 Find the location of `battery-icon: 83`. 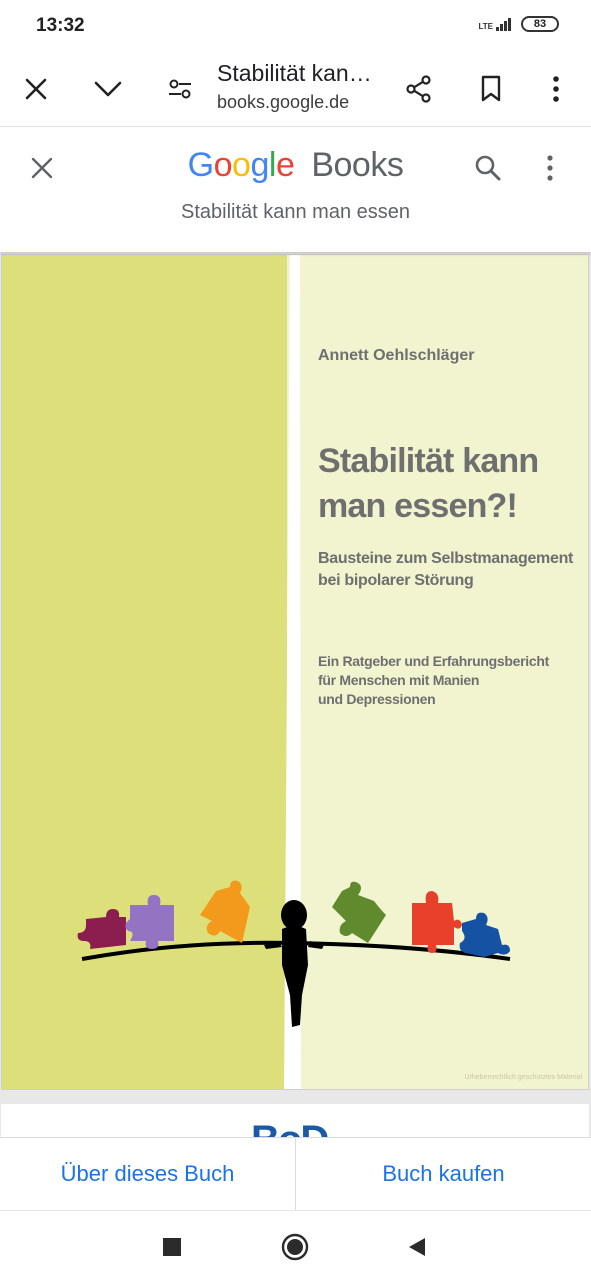

battery-icon: 83 is located at coordinates (540, 24).